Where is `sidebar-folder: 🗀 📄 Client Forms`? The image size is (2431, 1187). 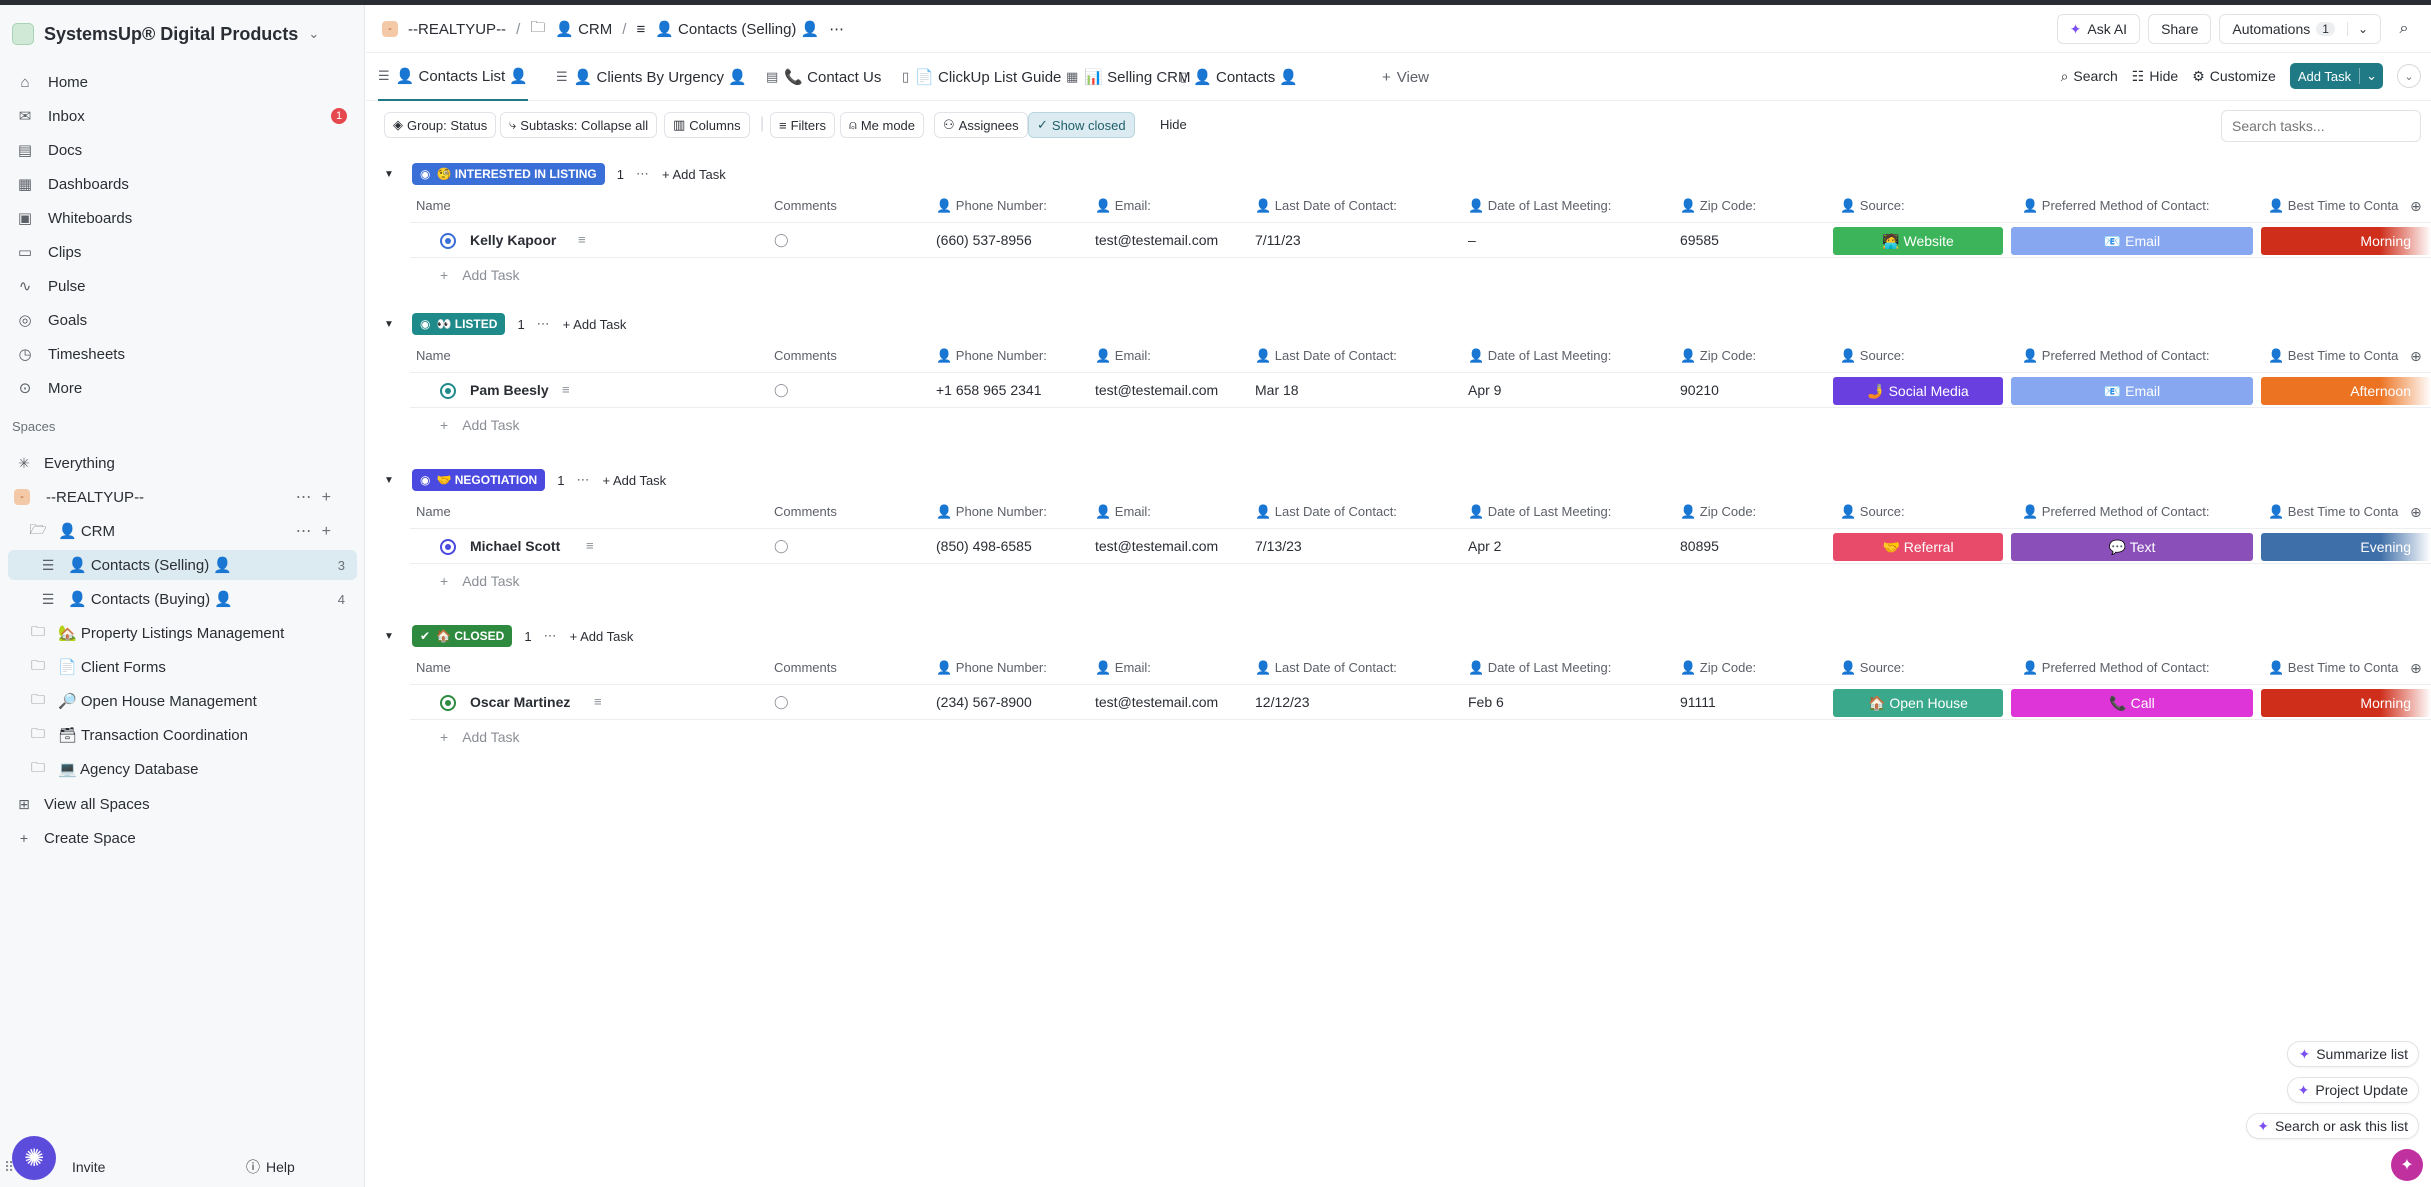 sidebar-folder: 🗀 📄 Client Forms is located at coordinates (191, 667).